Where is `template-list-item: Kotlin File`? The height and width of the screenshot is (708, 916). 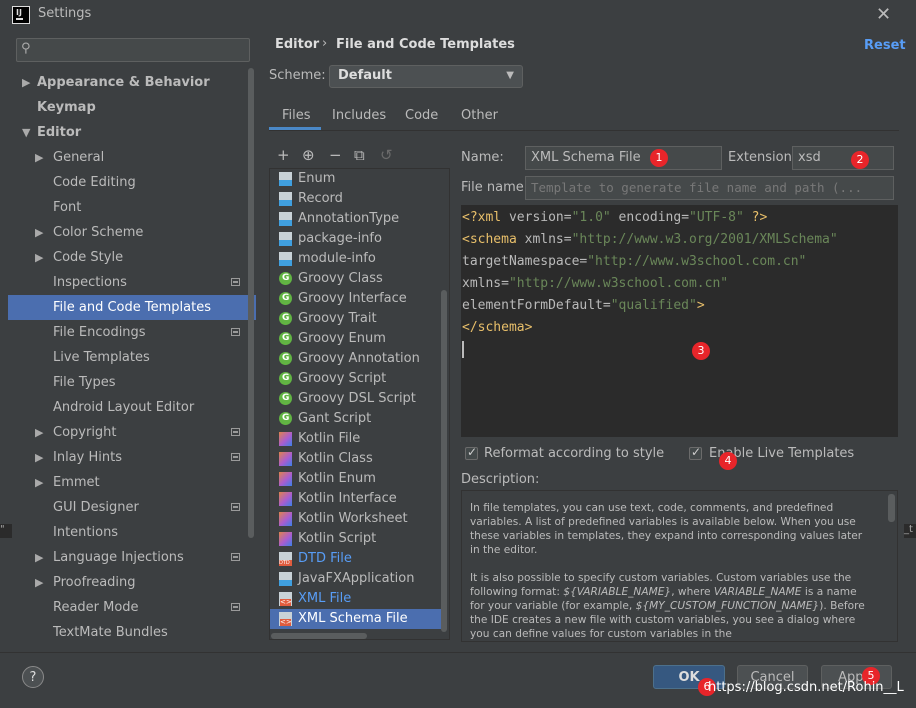 template-list-item: Kotlin File is located at coordinates (356, 439).